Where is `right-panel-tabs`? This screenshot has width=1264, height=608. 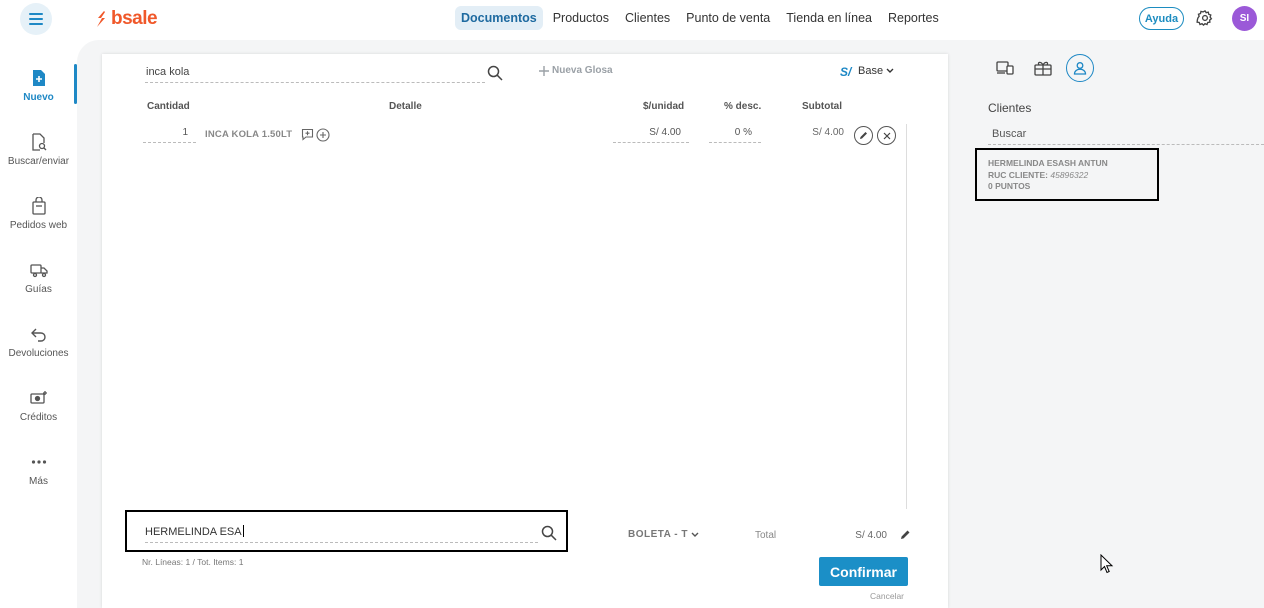 right-panel-tabs is located at coordinates (1046, 68).